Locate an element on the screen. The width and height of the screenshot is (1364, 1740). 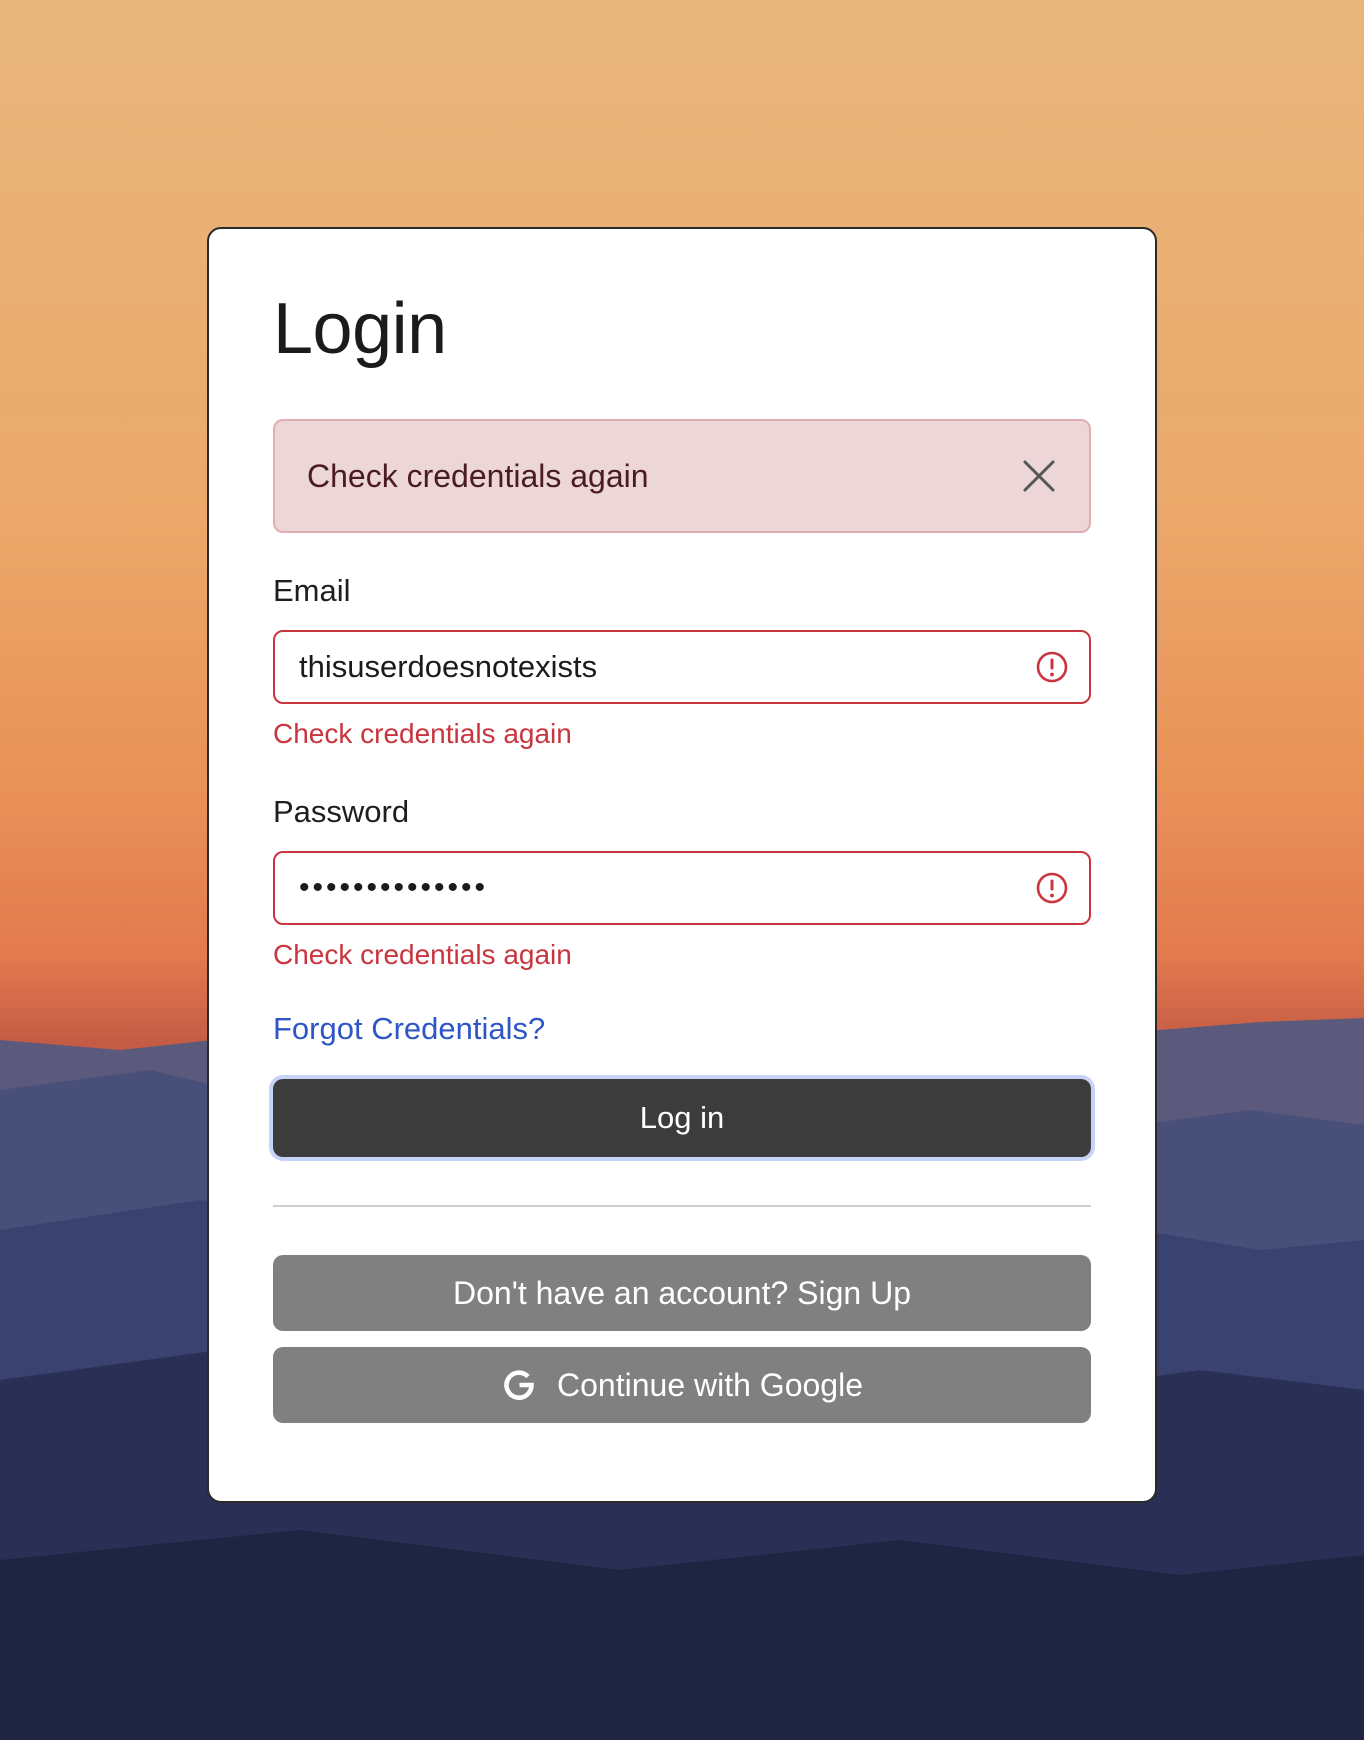
email-label: Email is located at coordinates (312, 590).